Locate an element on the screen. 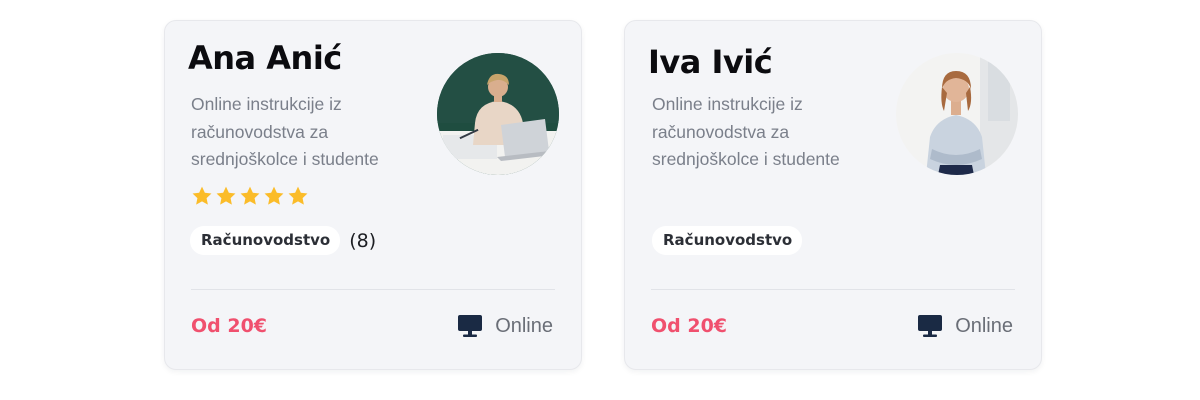 The height and width of the screenshot is (400, 1200). tag-row: Računovodstvo is located at coordinates (727, 240).